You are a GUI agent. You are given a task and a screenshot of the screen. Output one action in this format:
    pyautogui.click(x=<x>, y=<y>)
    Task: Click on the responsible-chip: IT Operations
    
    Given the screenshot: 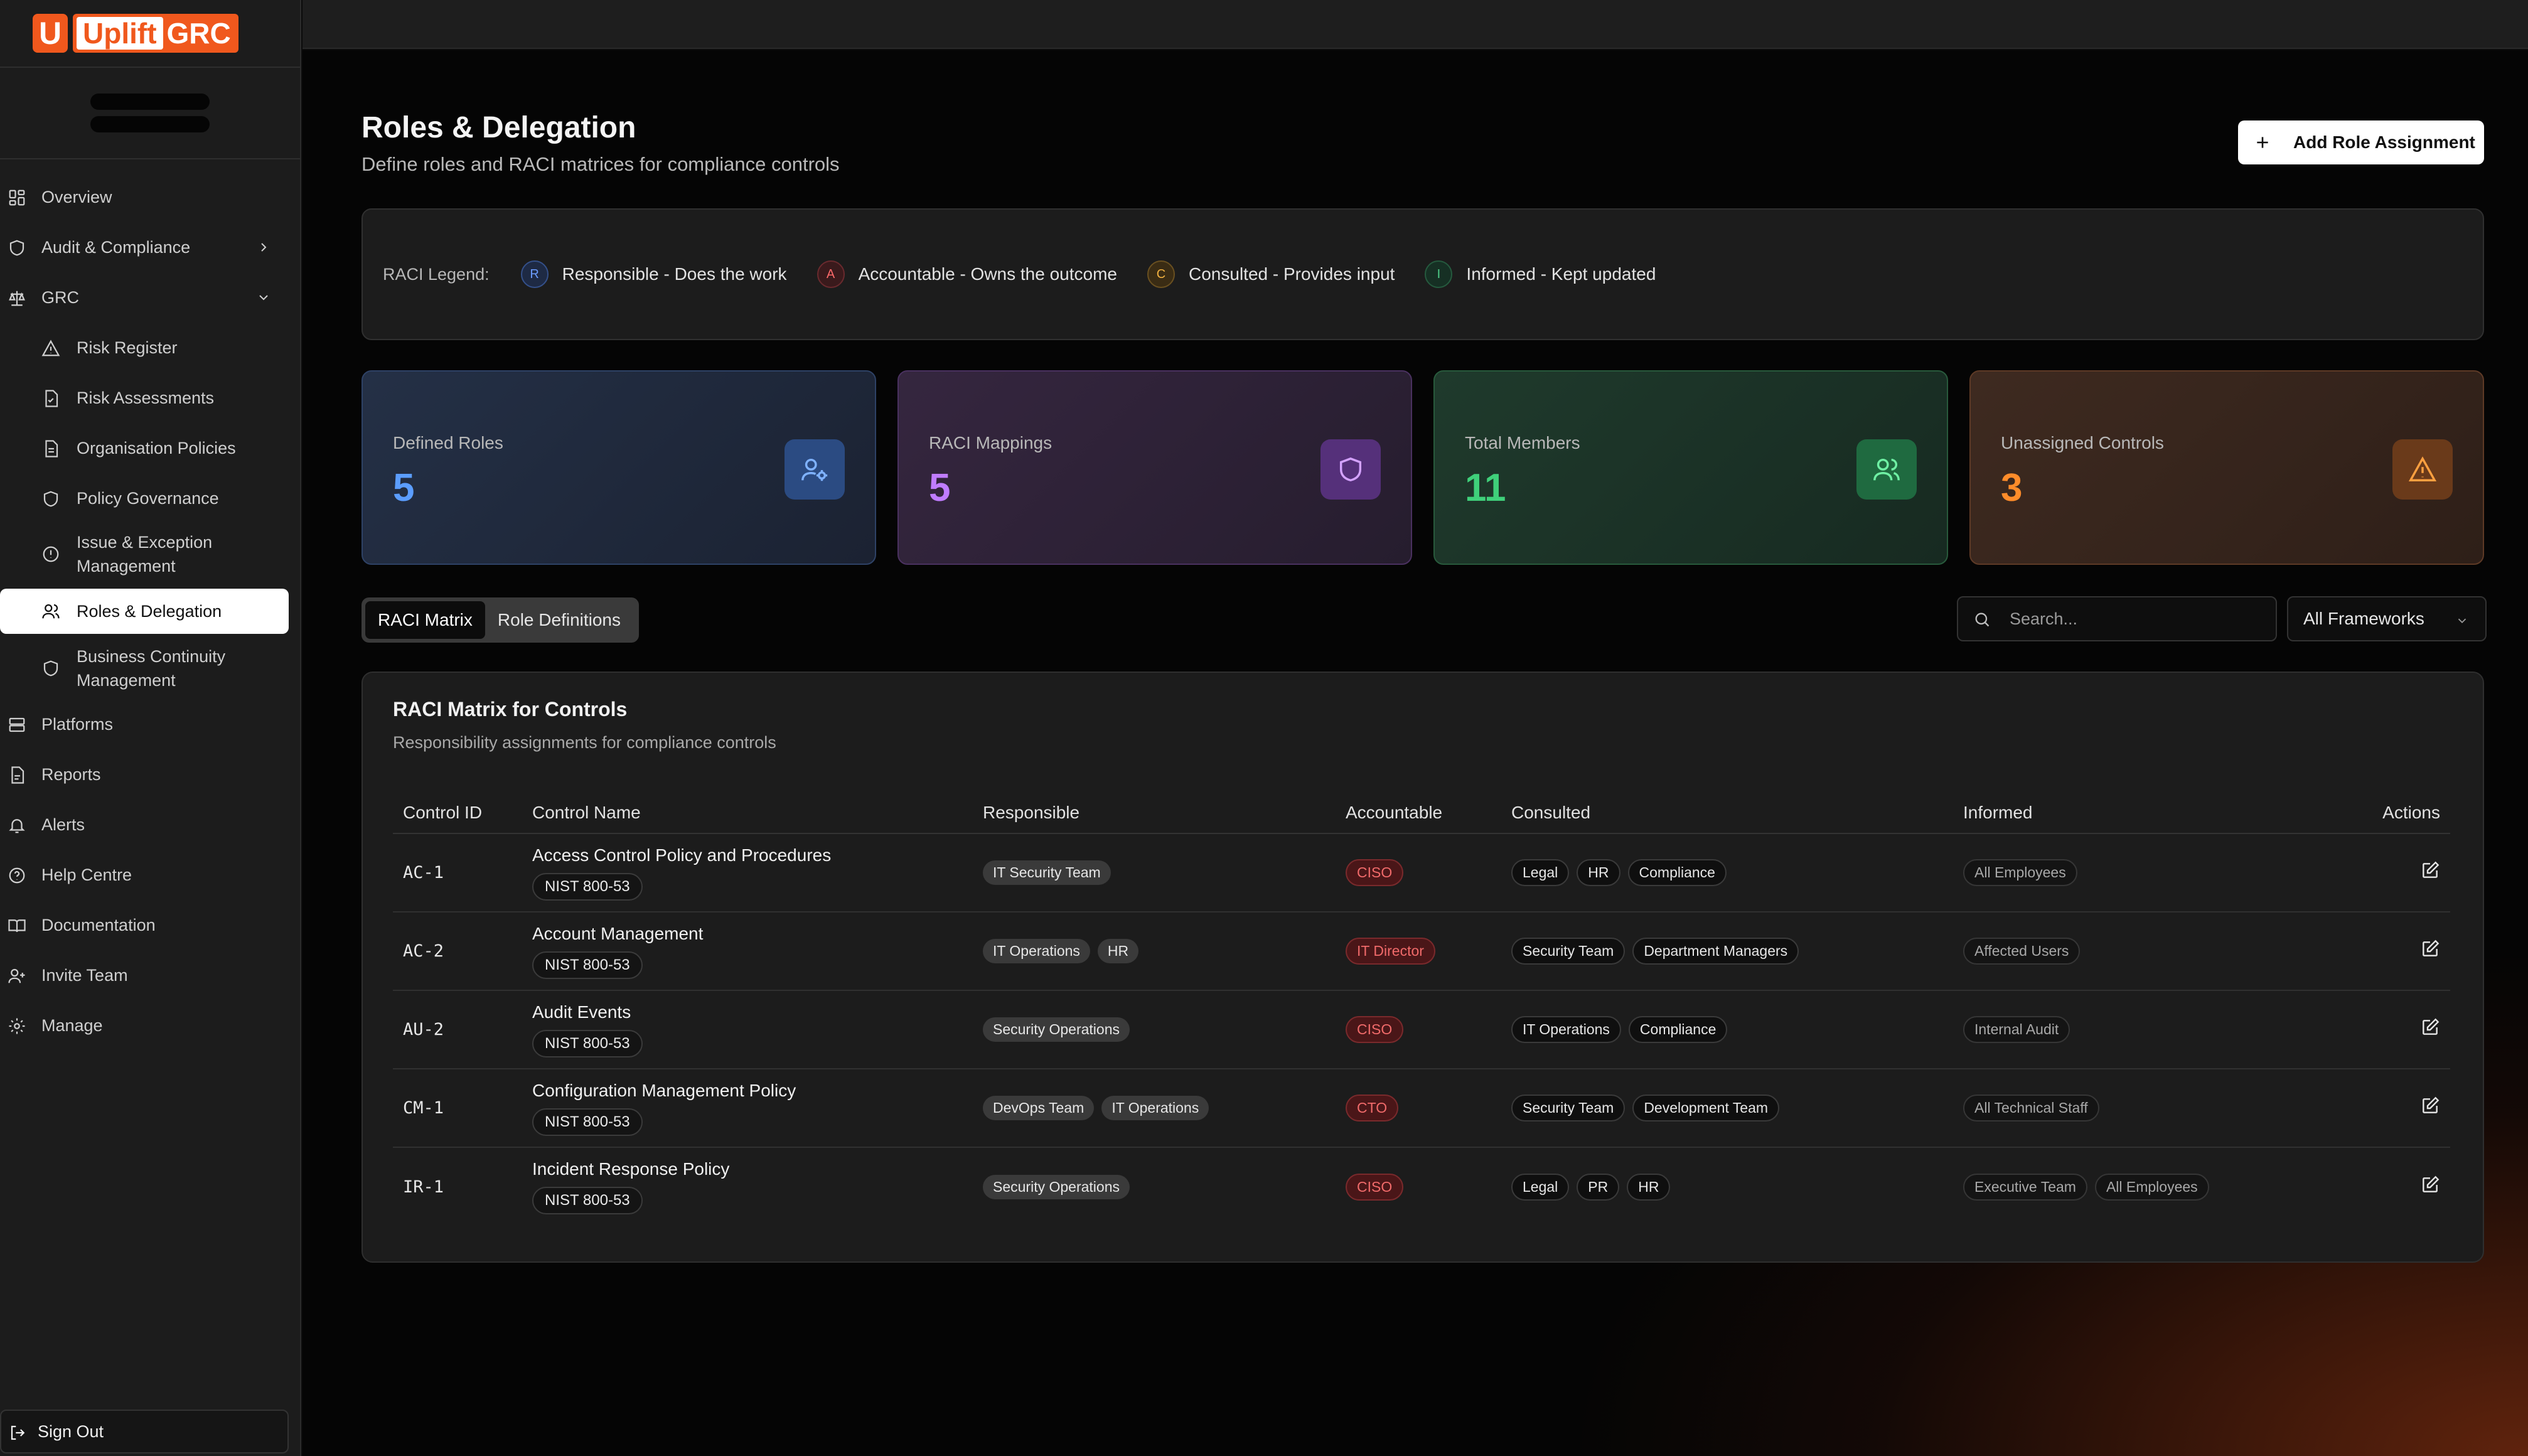 What is the action you would take?
    pyautogui.click(x=1036, y=951)
    